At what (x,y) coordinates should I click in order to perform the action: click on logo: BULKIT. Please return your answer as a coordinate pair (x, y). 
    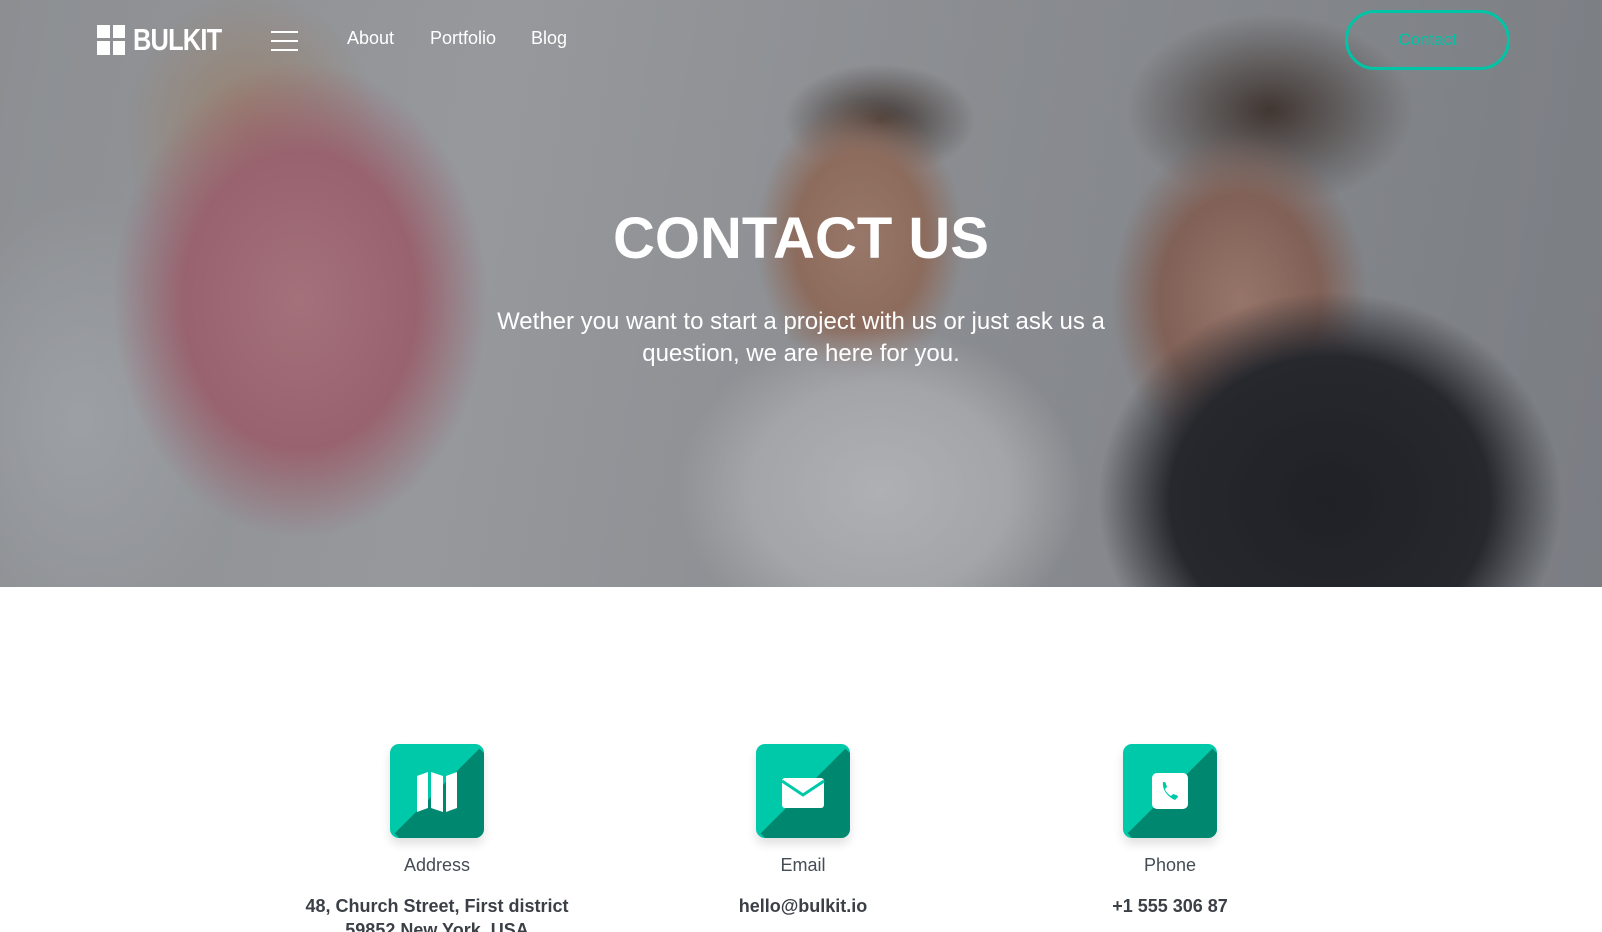
    Looking at the image, I should click on (169, 39).